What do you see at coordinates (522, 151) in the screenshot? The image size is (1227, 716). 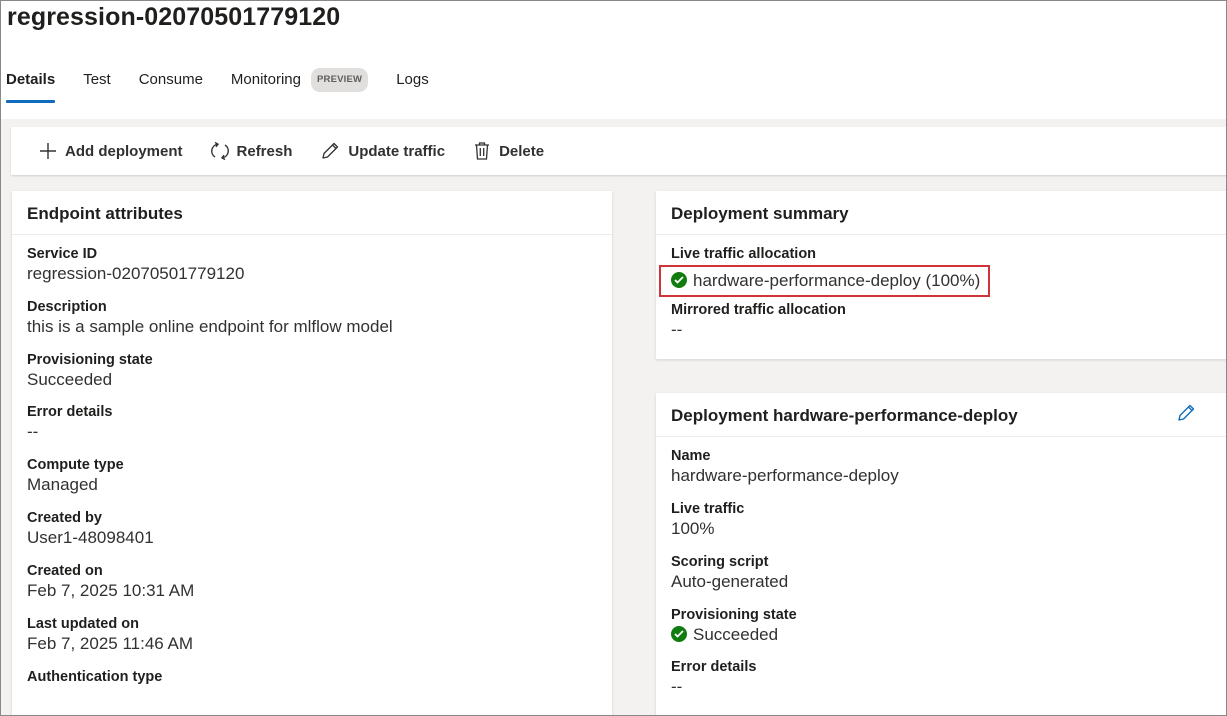 I see `delete-label: Delete` at bounding box center [522, 151].